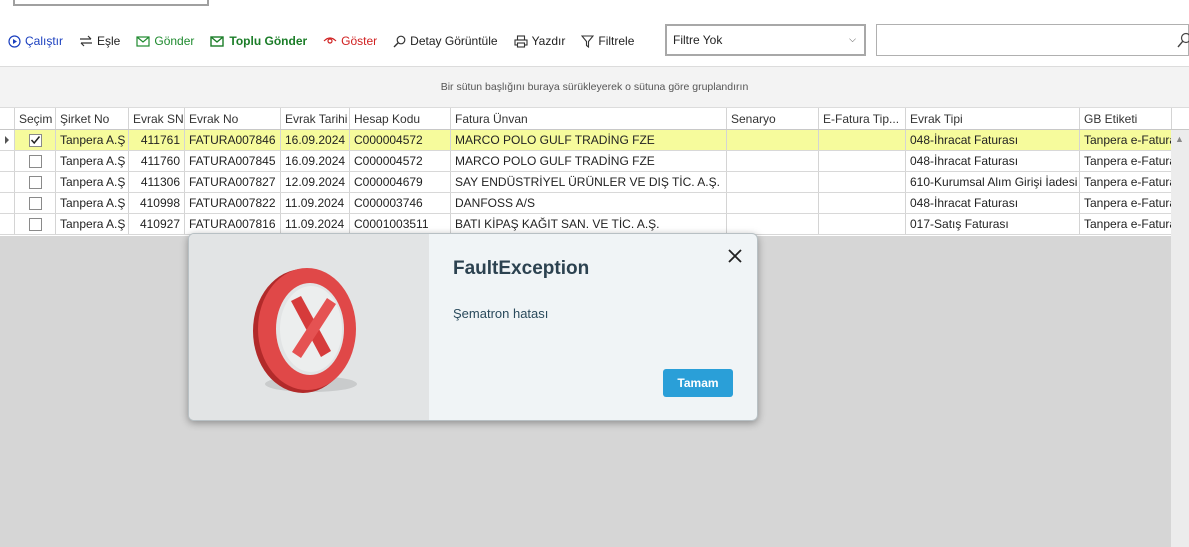  Describe the element at coordinates (698, 40) in the screenshot. I see `filter-select-value: Filtre Yok` at that location.